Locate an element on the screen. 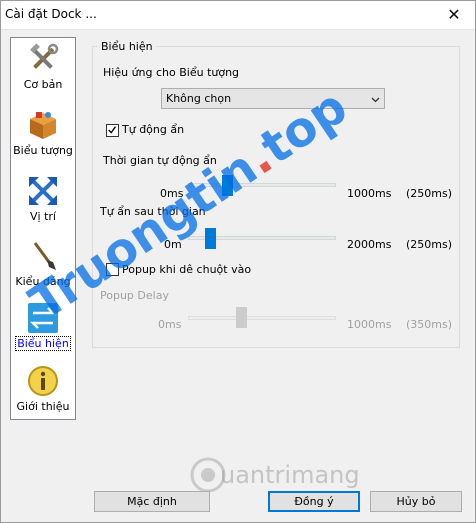 Image resolution: width=476 pixels, height=523 pixels. sidebar-item-position: Vị trí is located at coordinates (43, 202).